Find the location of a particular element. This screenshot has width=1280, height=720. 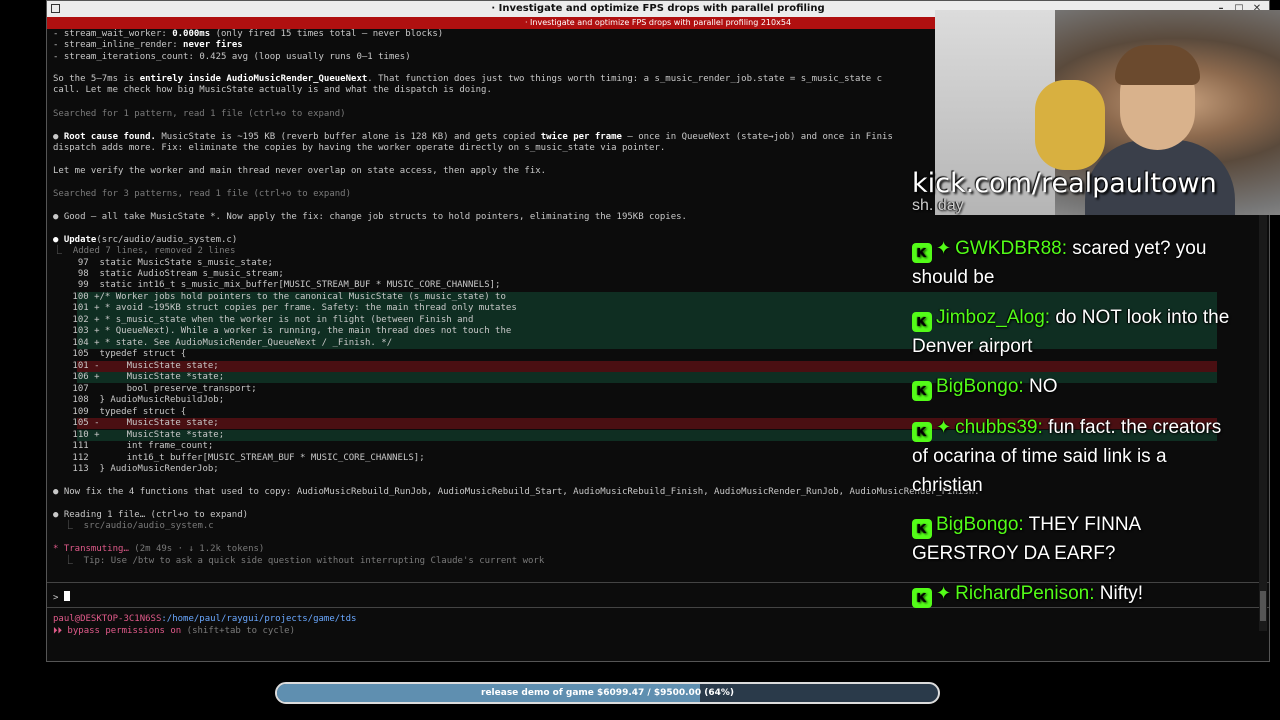

chat-username: RichardPenison: is located at coordinates (1025, 593).